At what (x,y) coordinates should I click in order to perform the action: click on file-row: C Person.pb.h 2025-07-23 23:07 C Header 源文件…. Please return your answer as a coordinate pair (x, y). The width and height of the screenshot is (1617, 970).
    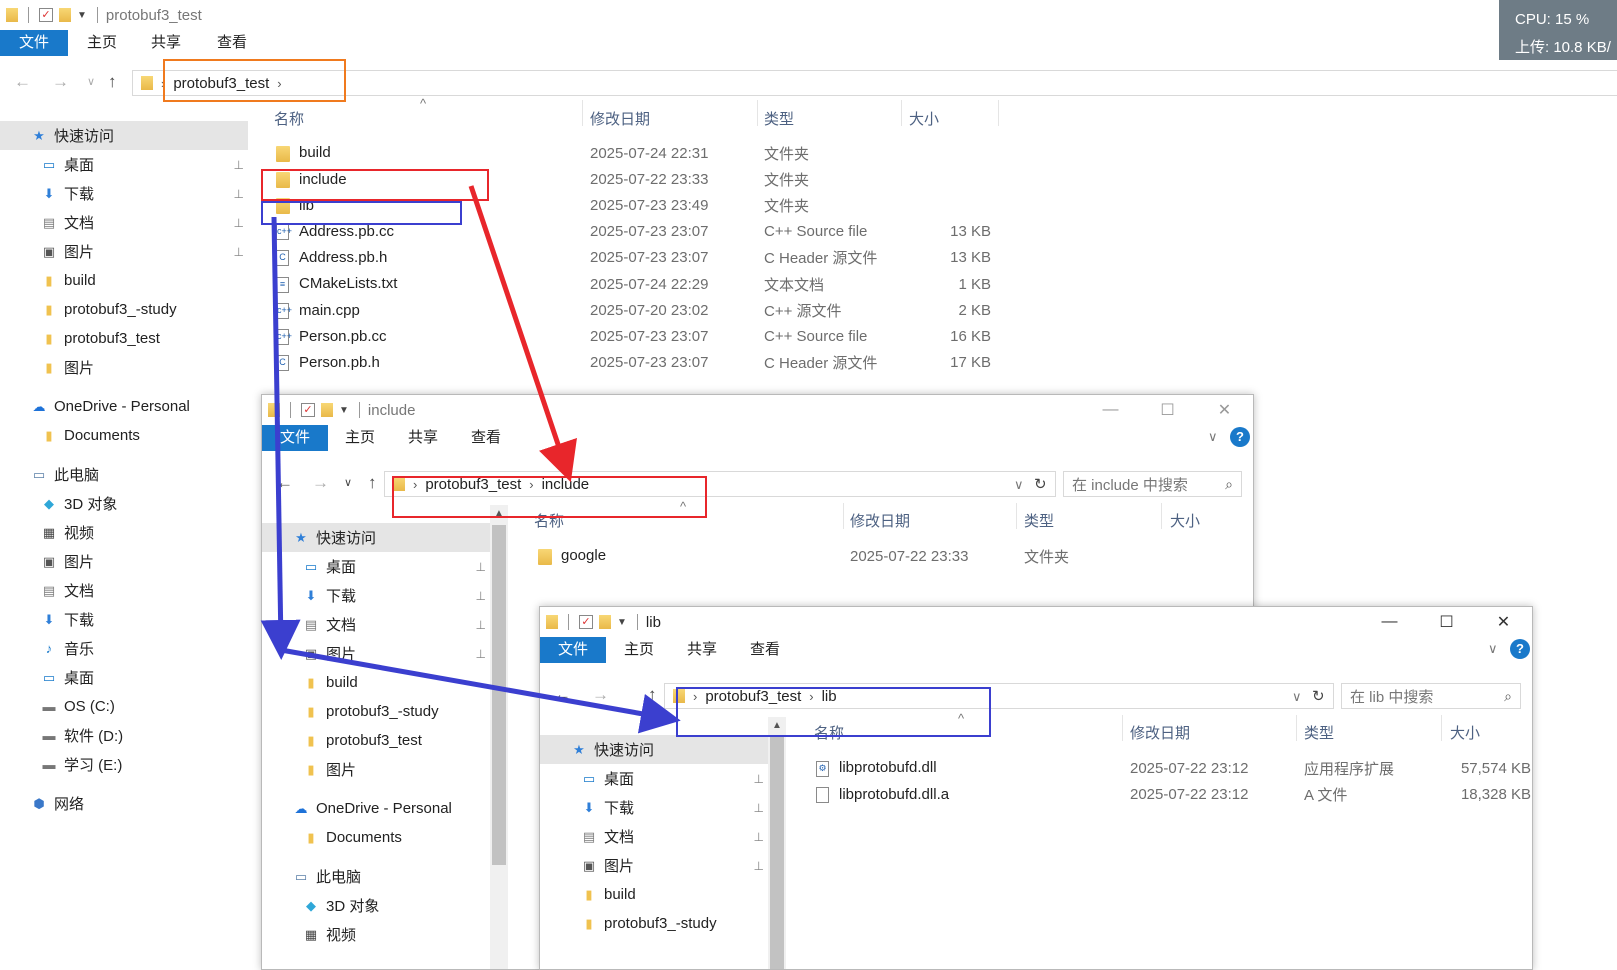
    Looking at the image, I should click on (808, 363).